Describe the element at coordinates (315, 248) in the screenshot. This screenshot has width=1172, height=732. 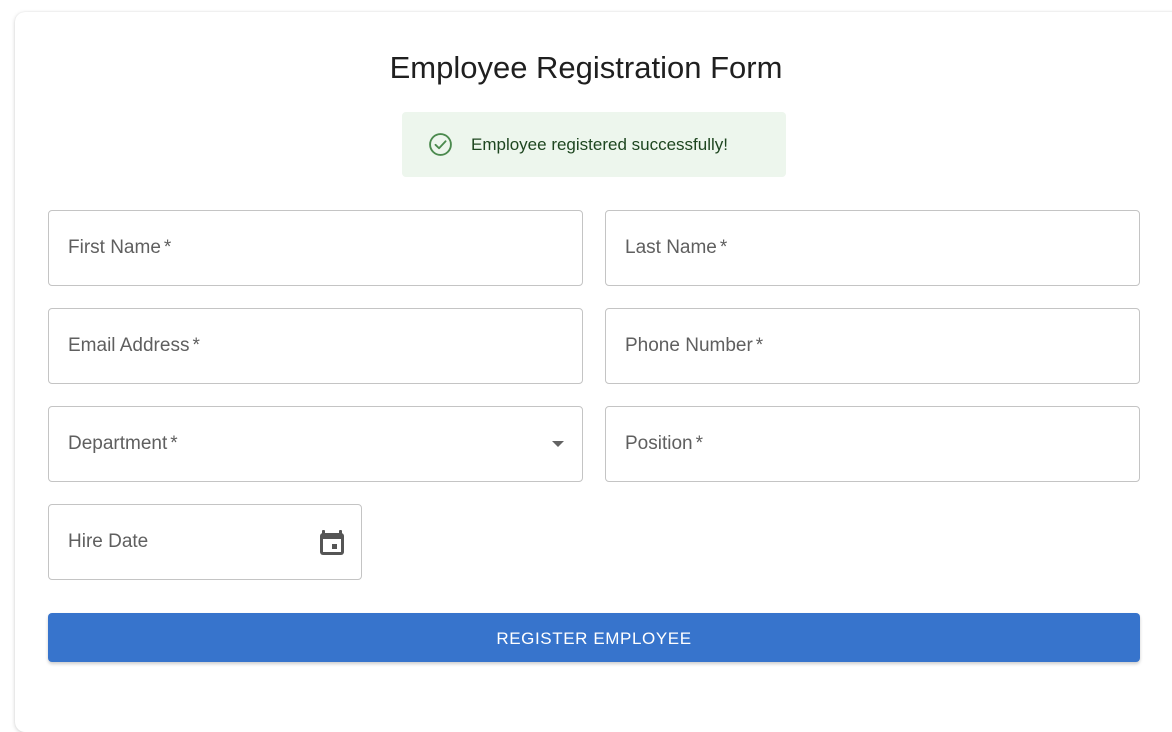
I see `first-name-field: First Name *` at that location.